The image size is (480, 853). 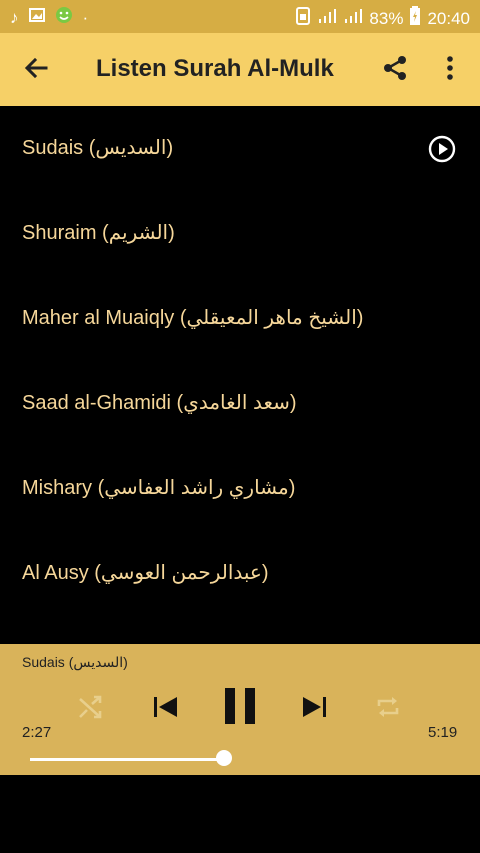 What do you see at coordinates (303, 18) in the screenshot?
I see `sim-icon` at bounding box center [303, 18].